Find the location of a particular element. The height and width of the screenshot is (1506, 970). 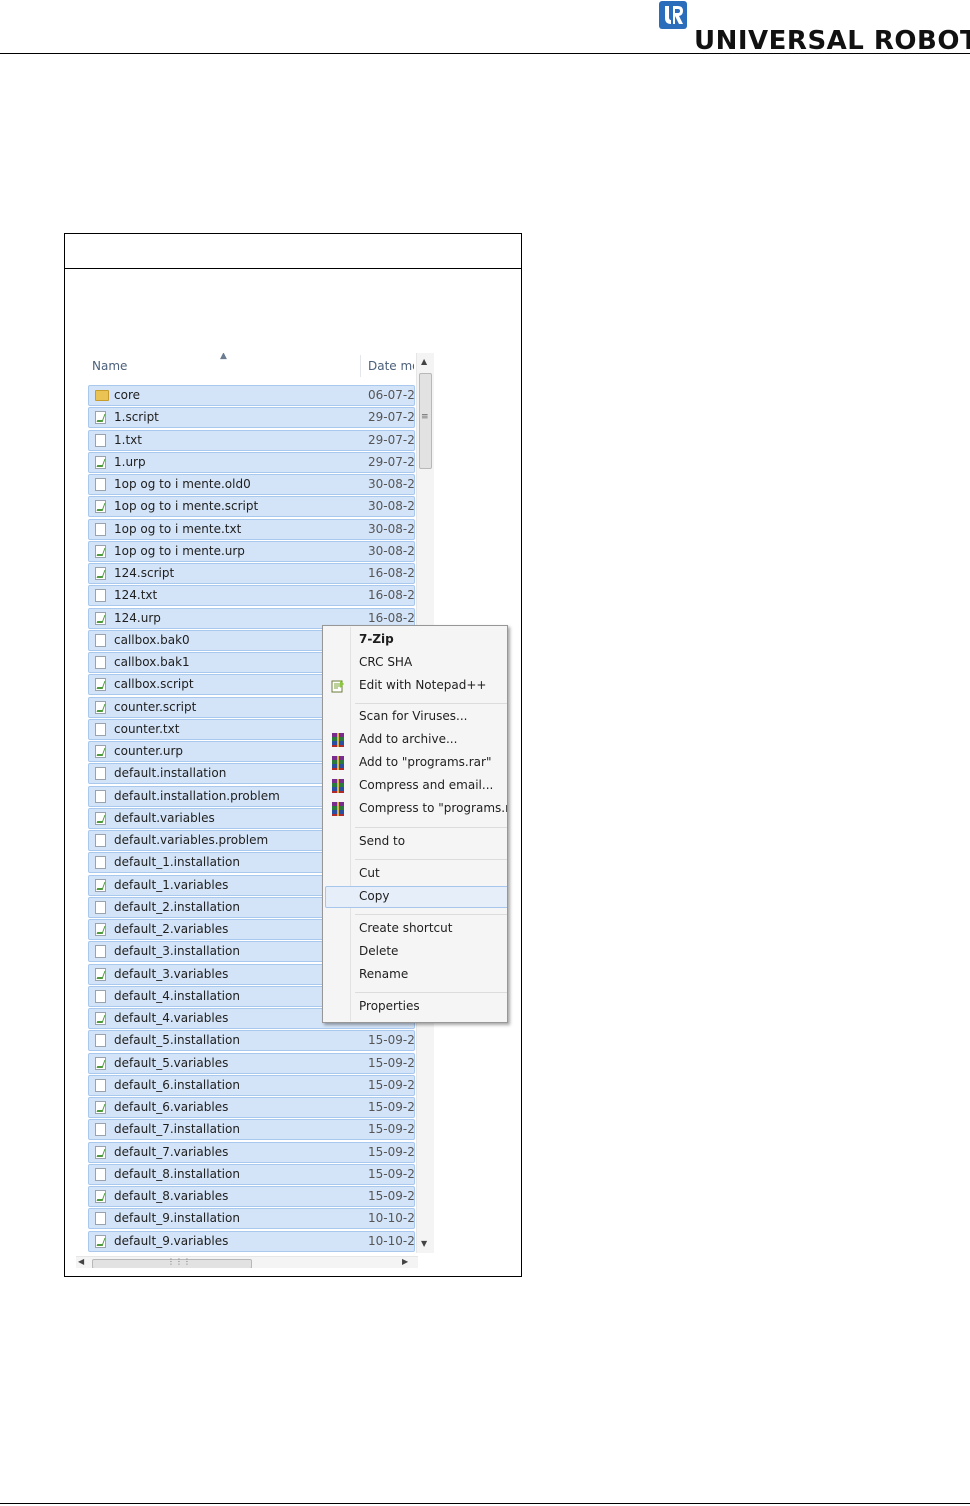

file-name: 1op og to i mente.script is located at coordinates (186, 506).